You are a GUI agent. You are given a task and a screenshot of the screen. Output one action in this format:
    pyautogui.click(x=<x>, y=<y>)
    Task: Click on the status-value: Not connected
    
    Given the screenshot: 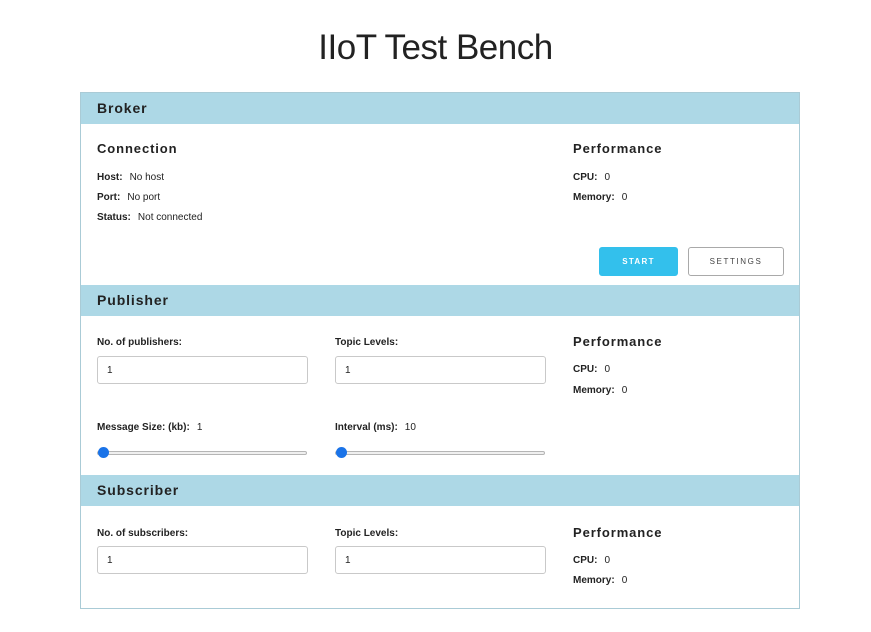 What is the action you would take?
    pyautogui.click(x=170, y=217)
    